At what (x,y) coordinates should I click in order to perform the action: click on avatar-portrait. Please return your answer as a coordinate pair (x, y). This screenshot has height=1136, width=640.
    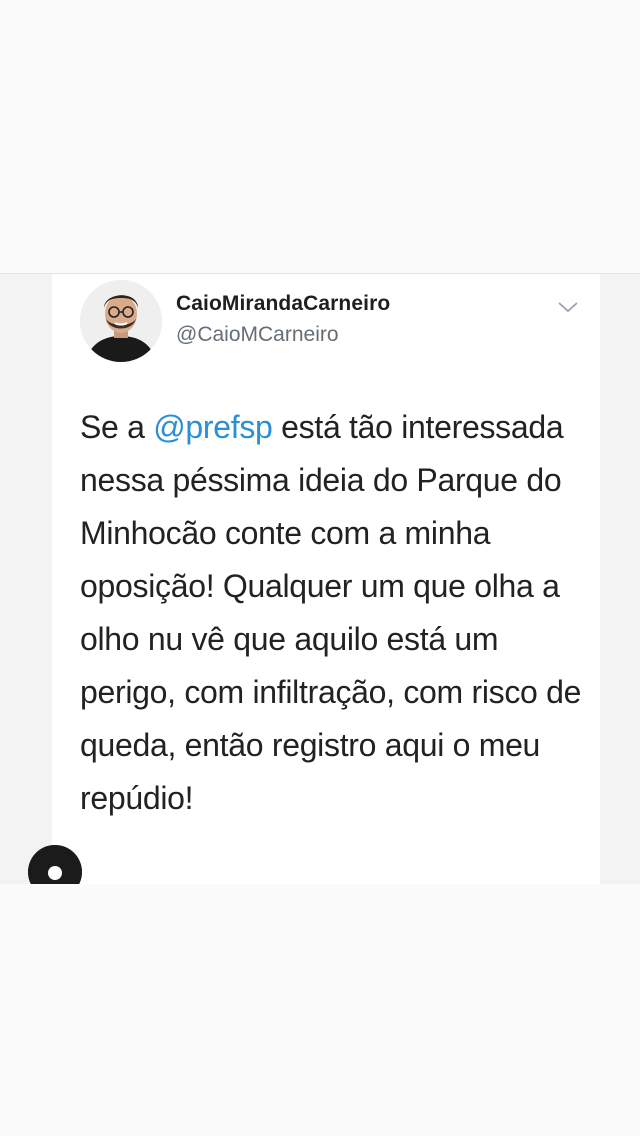
    Looking at the image, I should click on (121, 321).